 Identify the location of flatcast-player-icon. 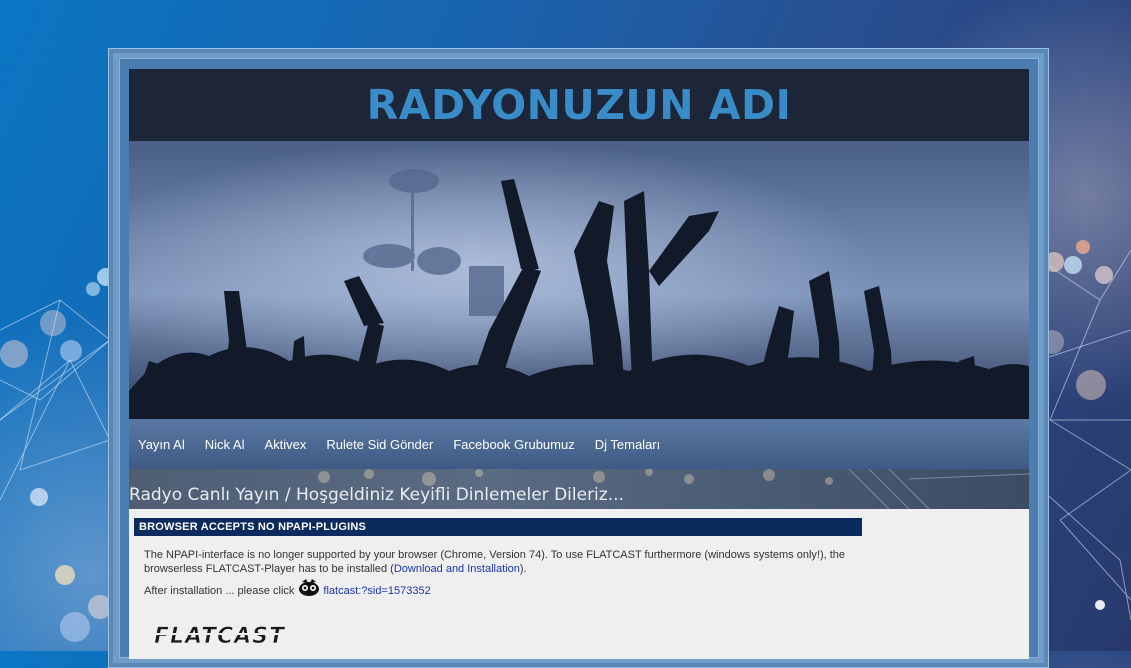
(309, 588).